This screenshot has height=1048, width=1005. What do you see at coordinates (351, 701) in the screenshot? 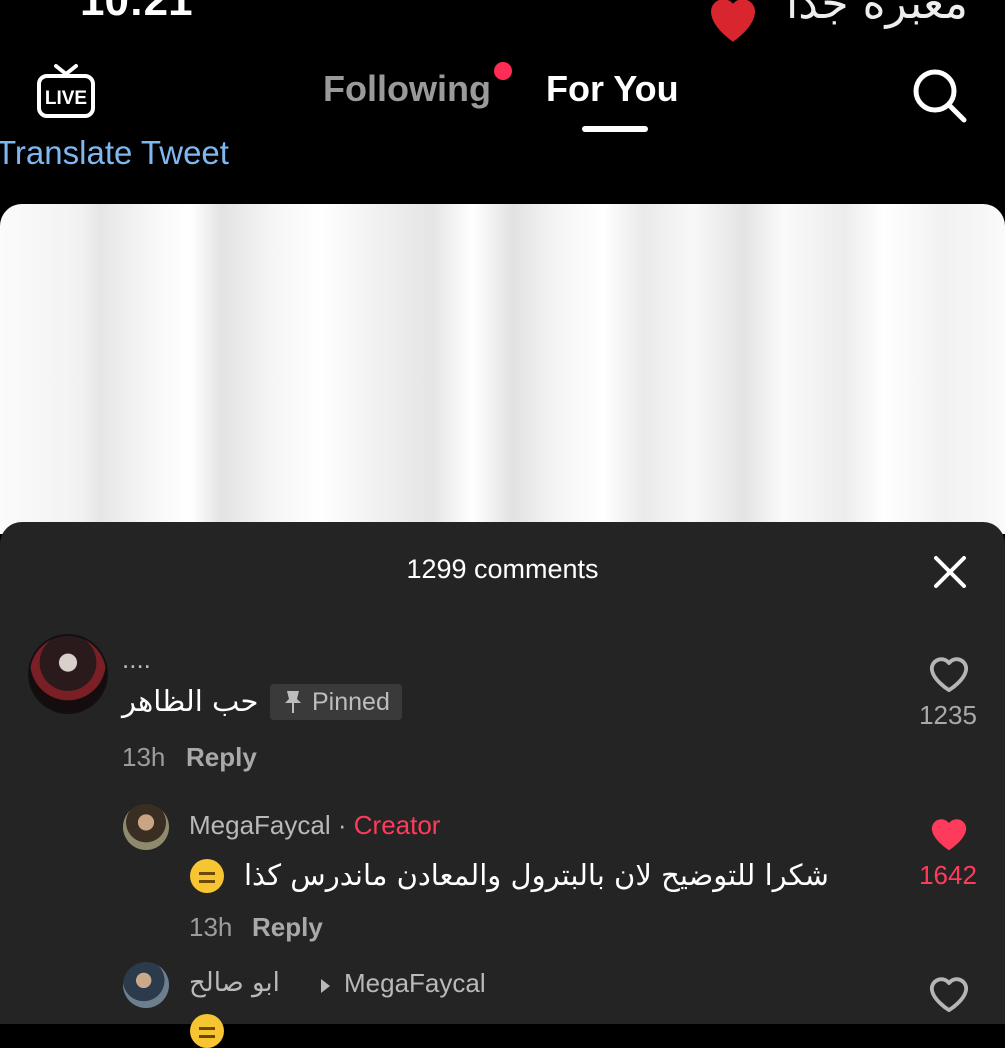
I see `pinned-label: Pinned` at bounding box center [351, 701].